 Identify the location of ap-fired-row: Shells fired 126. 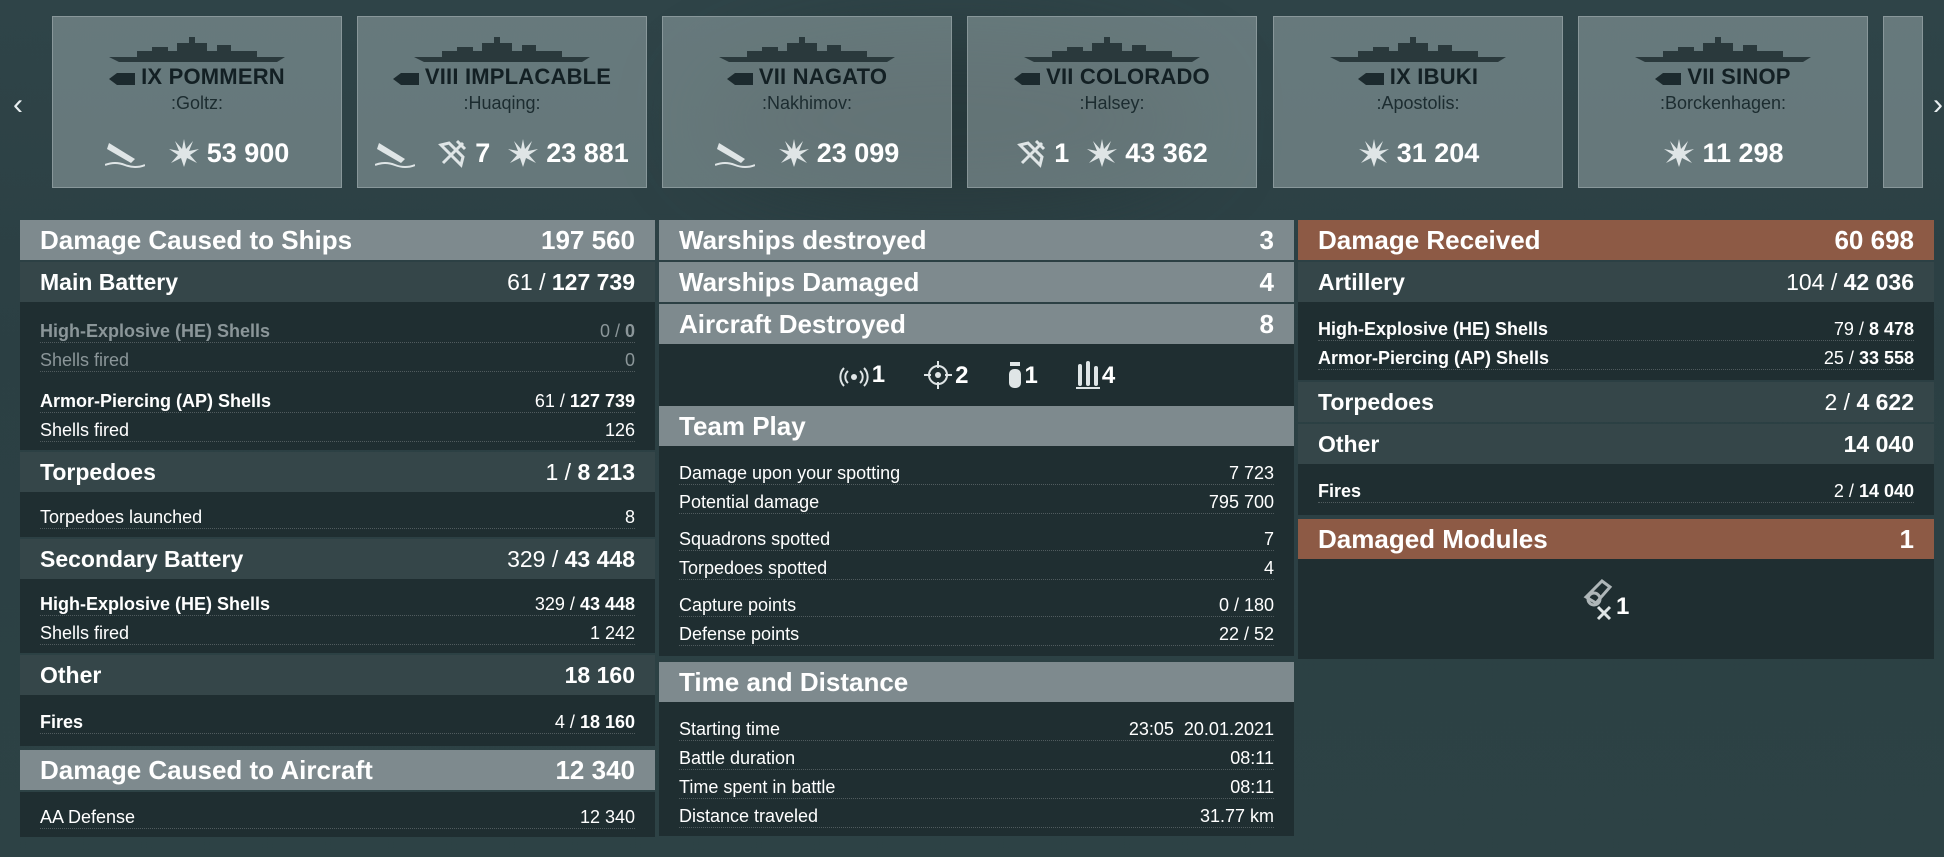
(337, 427).